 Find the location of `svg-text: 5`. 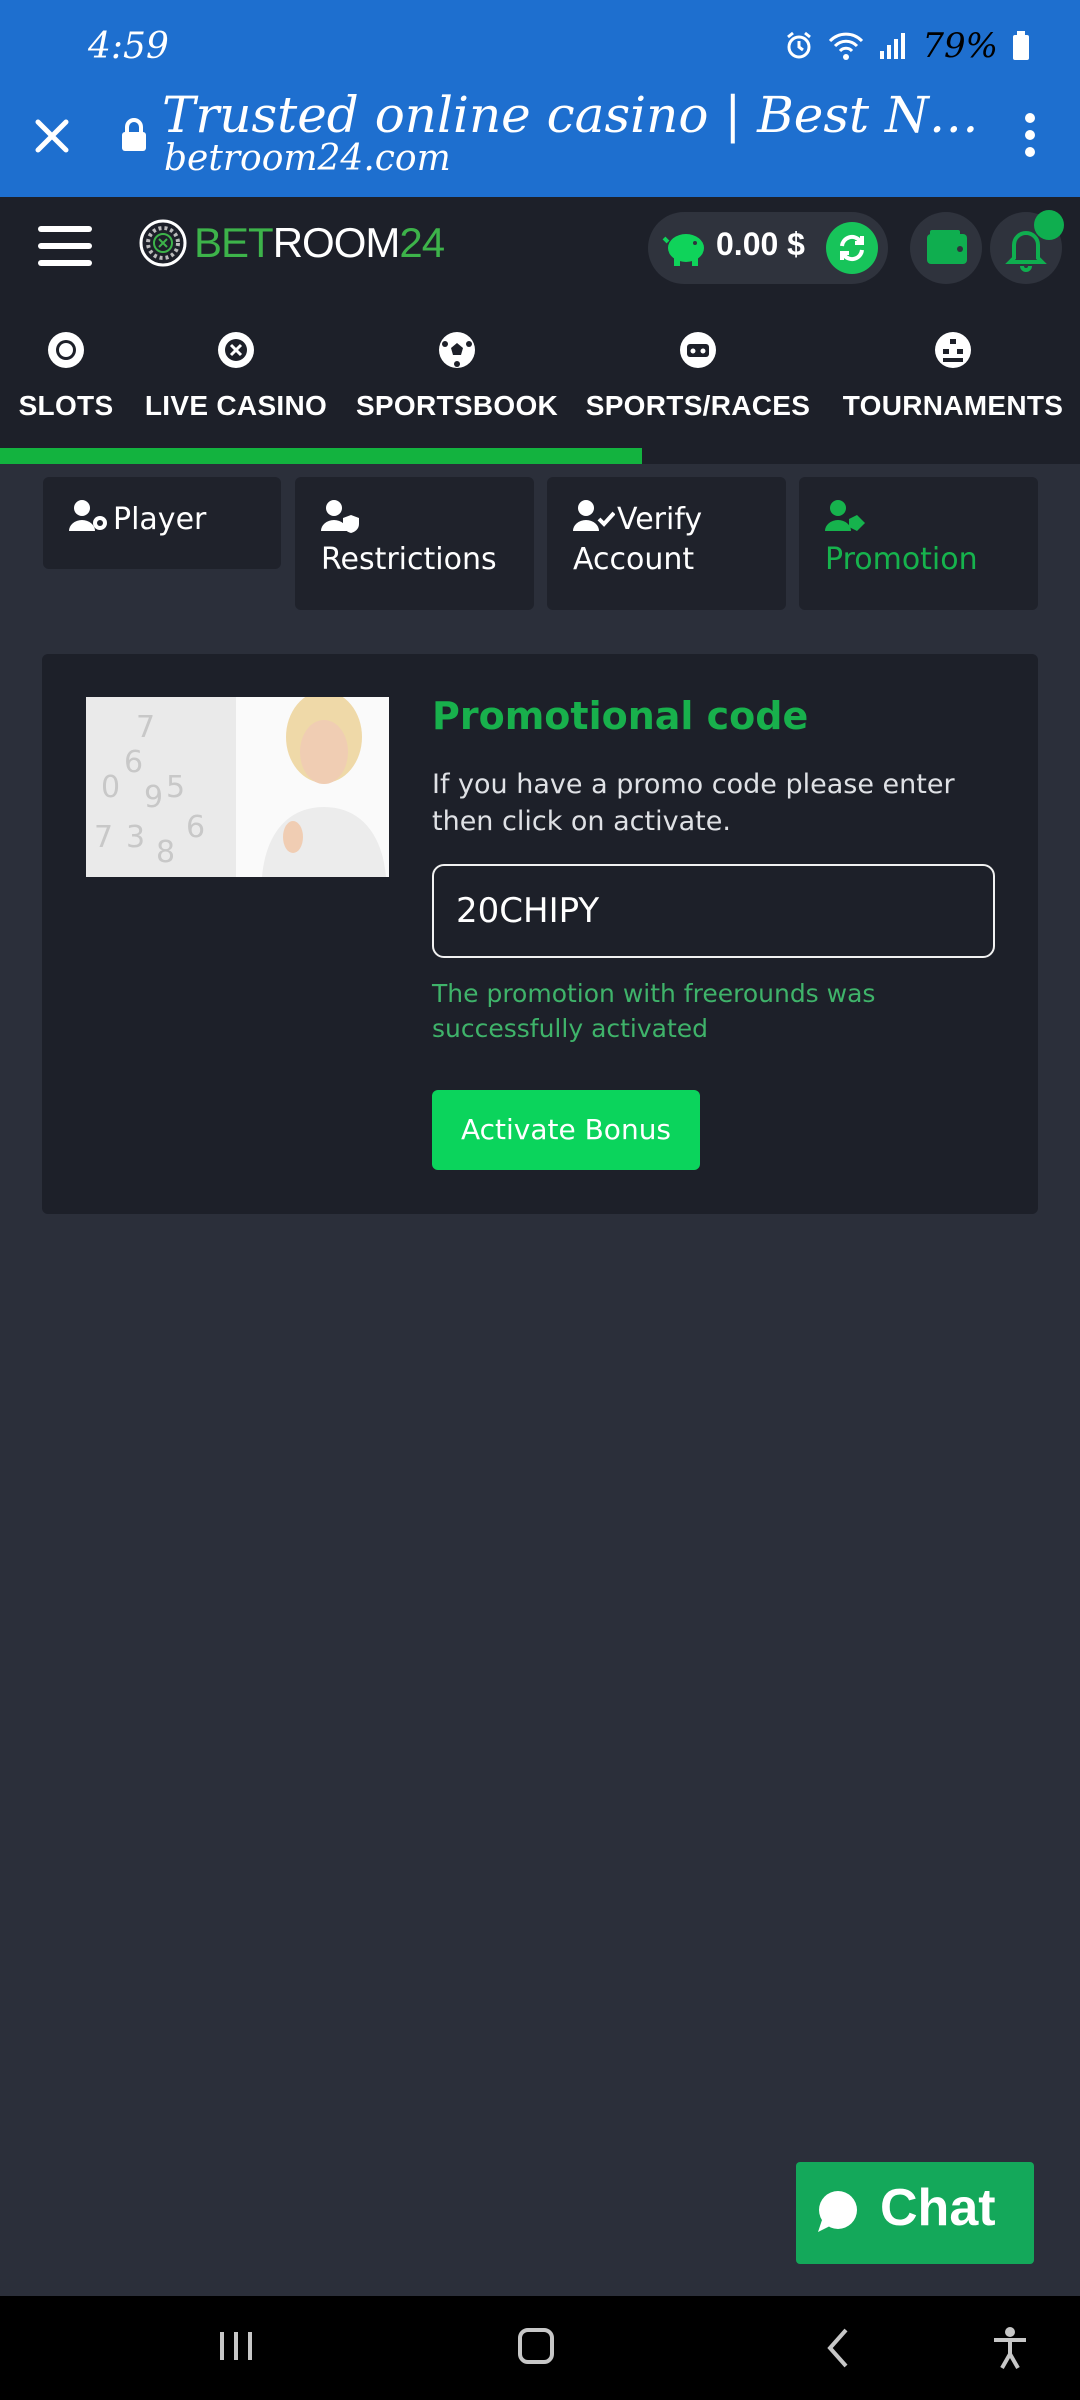

svg-text: 5 is located at coordinates (175, 787).